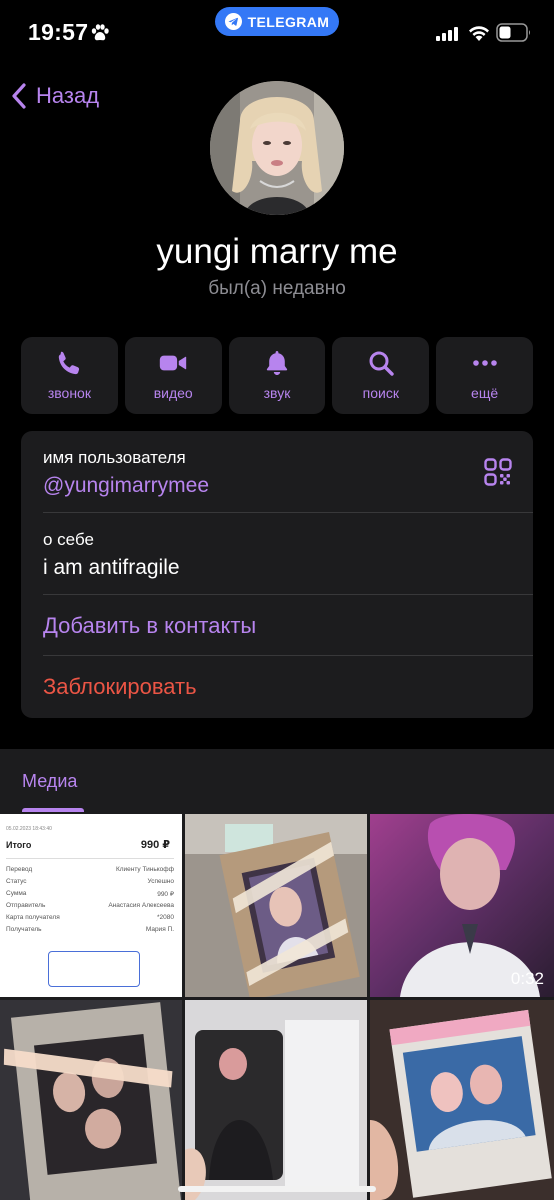 This screenshot has height=1200, width=554. What do you see at coordinates (90, 858) in the screenshot?
I see `receipt-divider` at bounding box center [90, 858].